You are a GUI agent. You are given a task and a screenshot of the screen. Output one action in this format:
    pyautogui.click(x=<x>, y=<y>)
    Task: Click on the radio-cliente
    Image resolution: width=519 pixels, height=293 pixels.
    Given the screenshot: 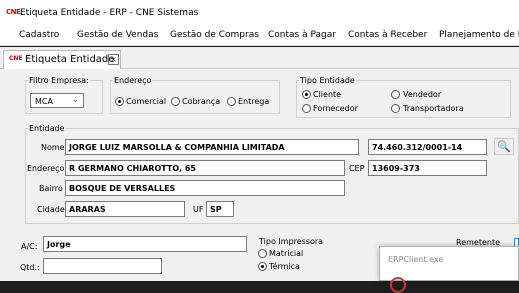 What is the action you would take?
    pyautogui.click(x=306, y=94)
    